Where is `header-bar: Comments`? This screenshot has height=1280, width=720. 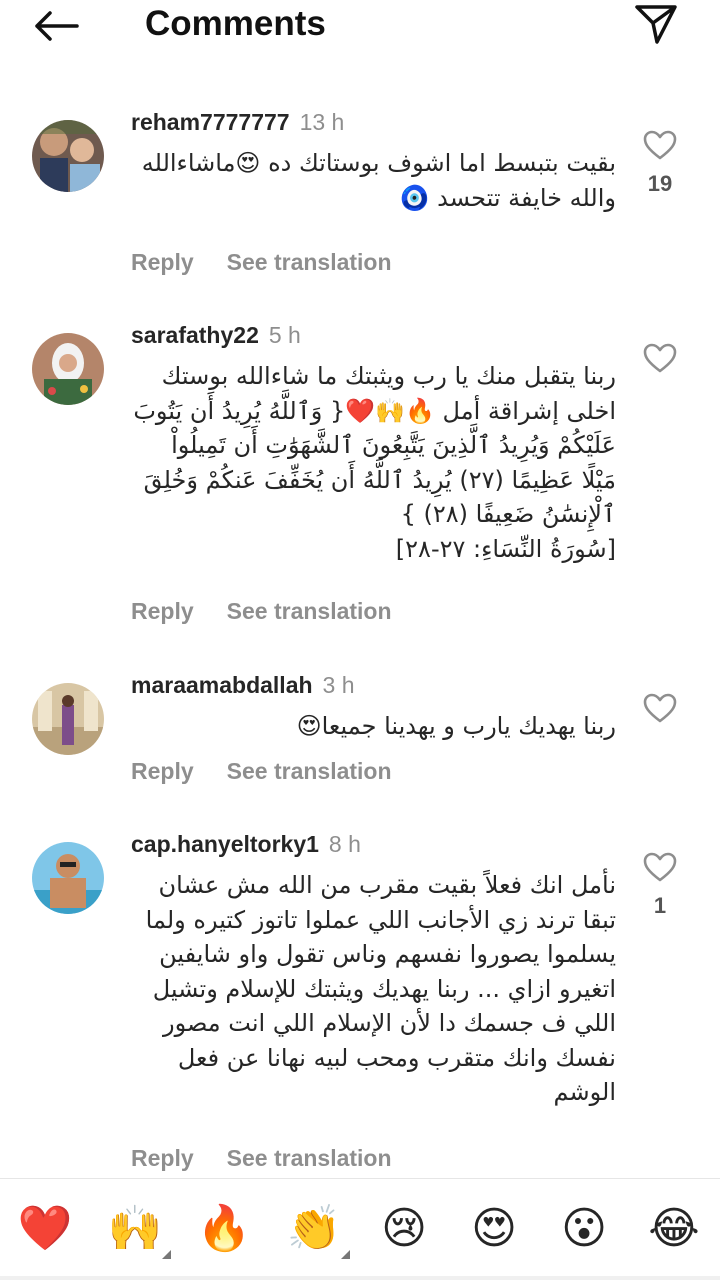
header-bar: Comments is located at coordinates (360, 28).